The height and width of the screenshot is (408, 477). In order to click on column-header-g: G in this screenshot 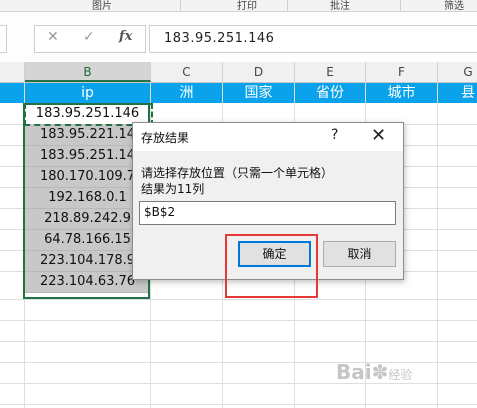, I will do `click(457, 72)`.